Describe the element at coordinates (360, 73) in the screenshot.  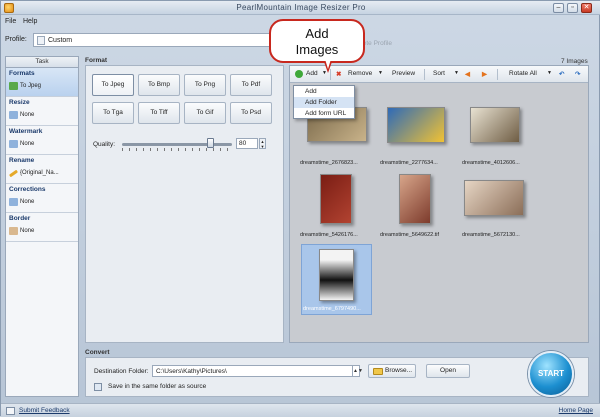
I see `remove-button: Remove` at that location.